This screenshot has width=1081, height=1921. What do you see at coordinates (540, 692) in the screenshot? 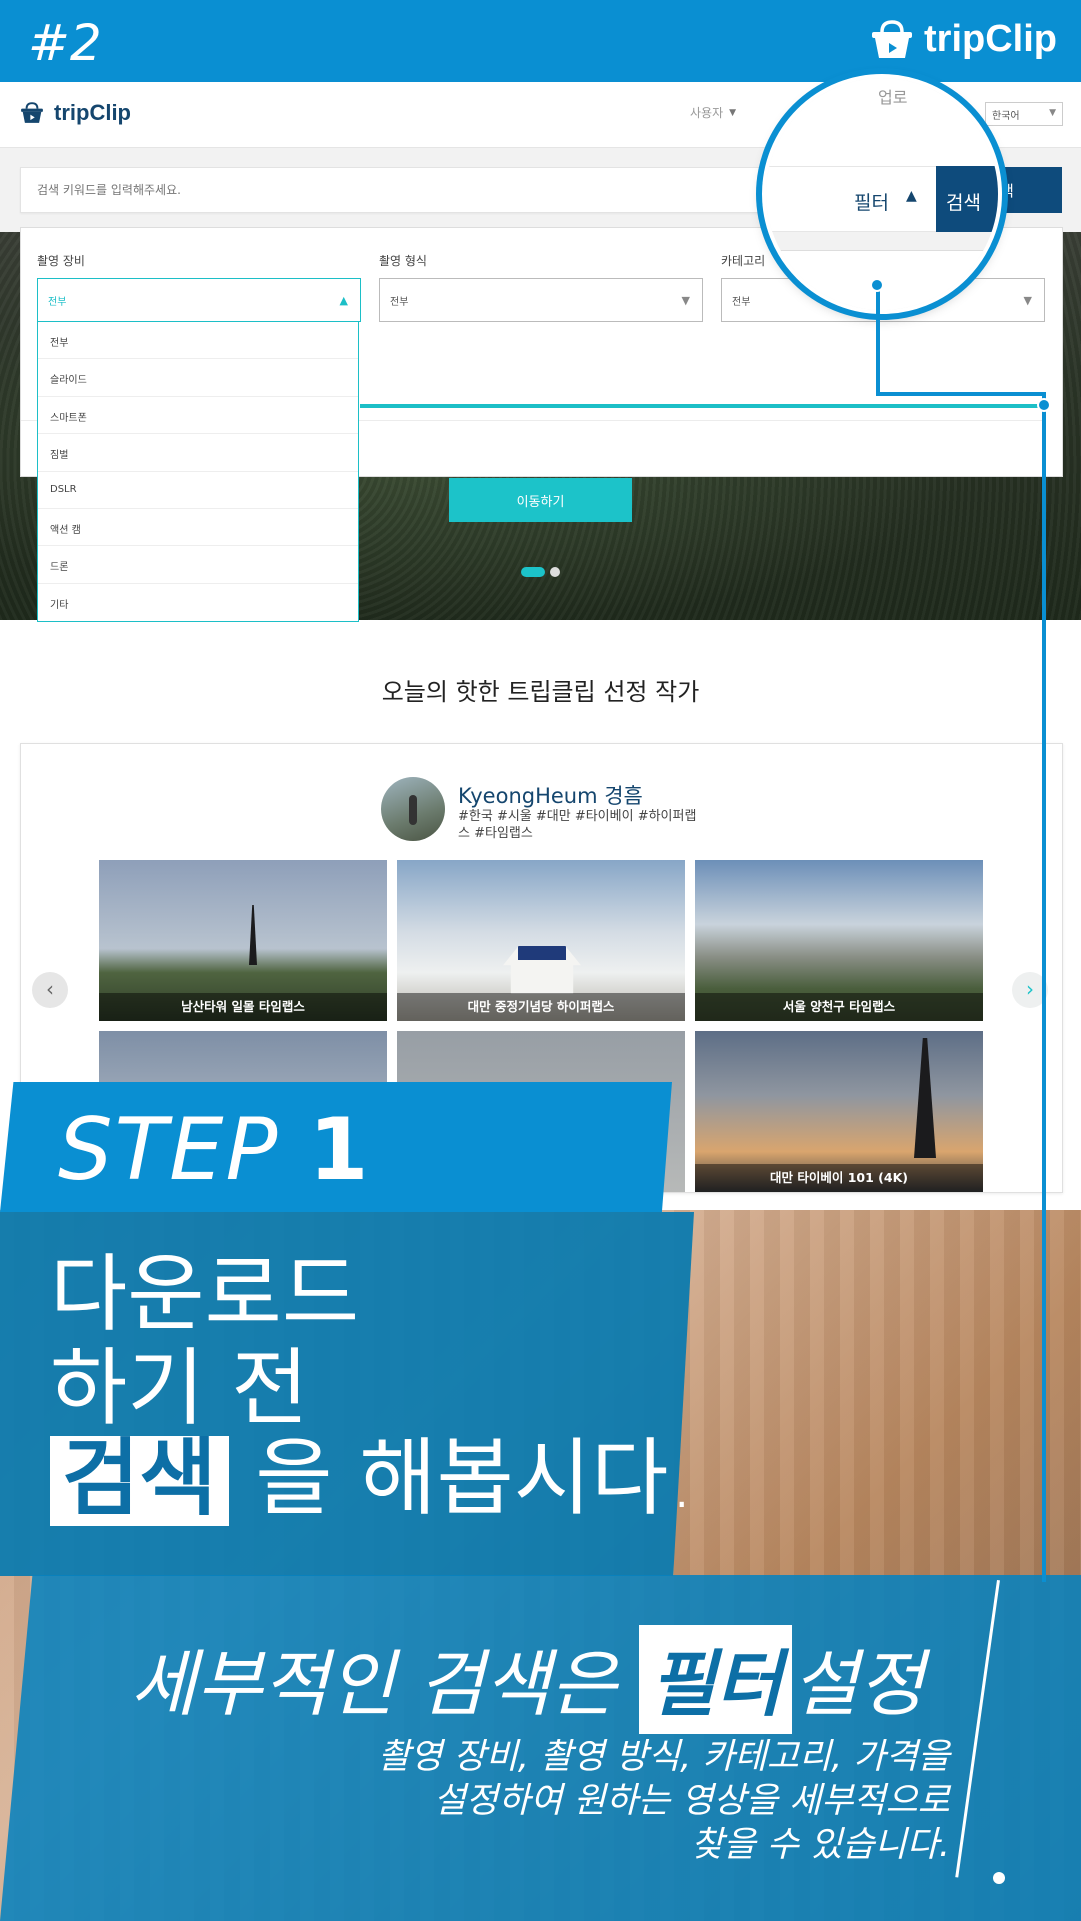
I see `featured-section-title: 오늘의 핫한 트립클립 선정 작가` at bounding box center [540, 692].